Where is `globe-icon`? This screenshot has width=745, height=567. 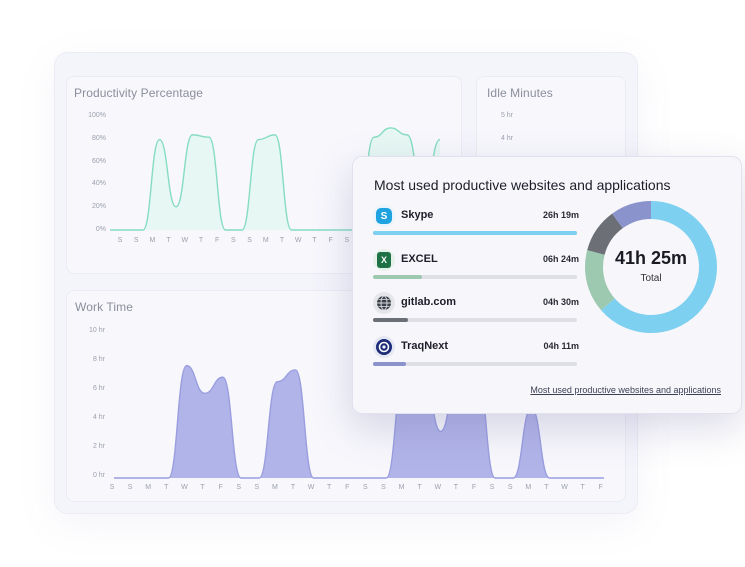
globe-icon is located at coordinates (384, 303).